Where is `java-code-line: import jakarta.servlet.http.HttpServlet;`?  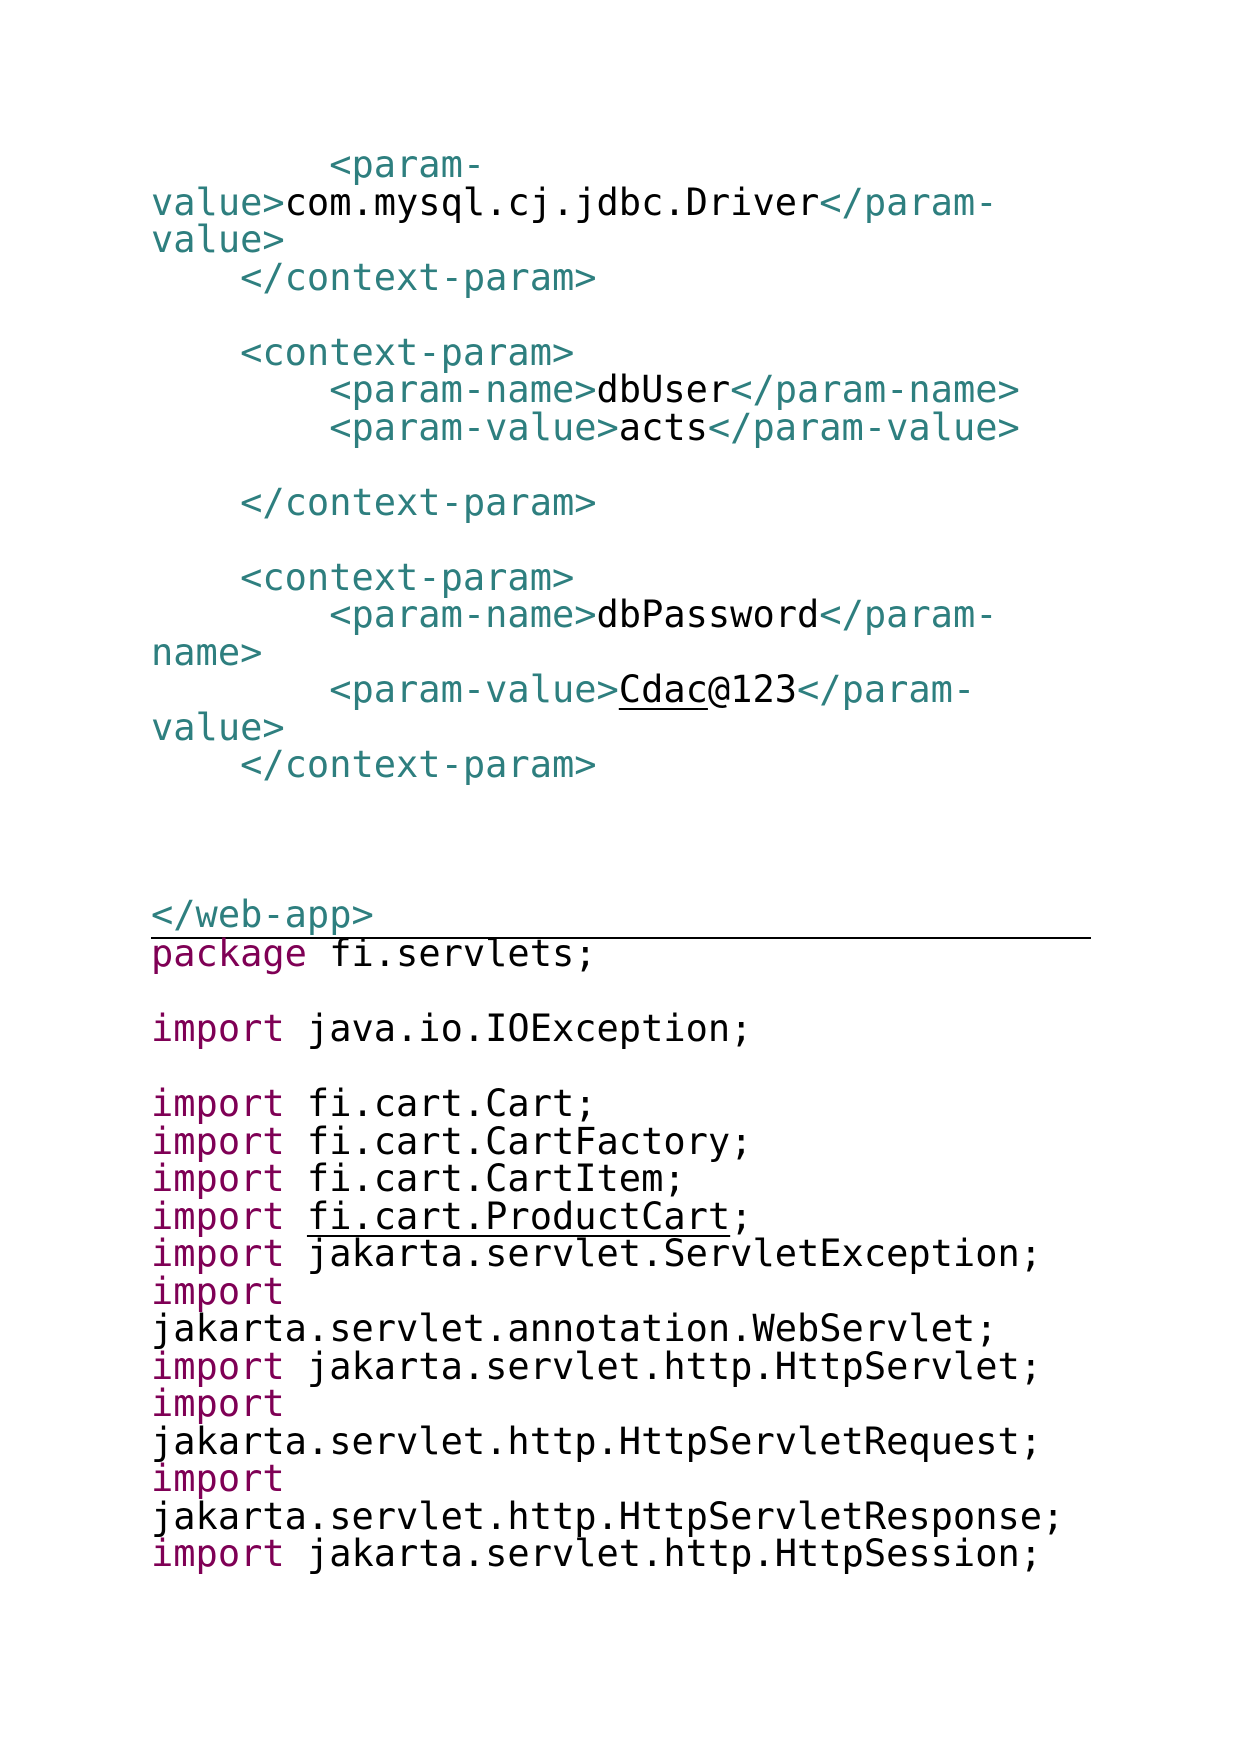
java-code-line: import jakarta.servlet.http.HttpServlet; is located at coordinates (607, 1366).